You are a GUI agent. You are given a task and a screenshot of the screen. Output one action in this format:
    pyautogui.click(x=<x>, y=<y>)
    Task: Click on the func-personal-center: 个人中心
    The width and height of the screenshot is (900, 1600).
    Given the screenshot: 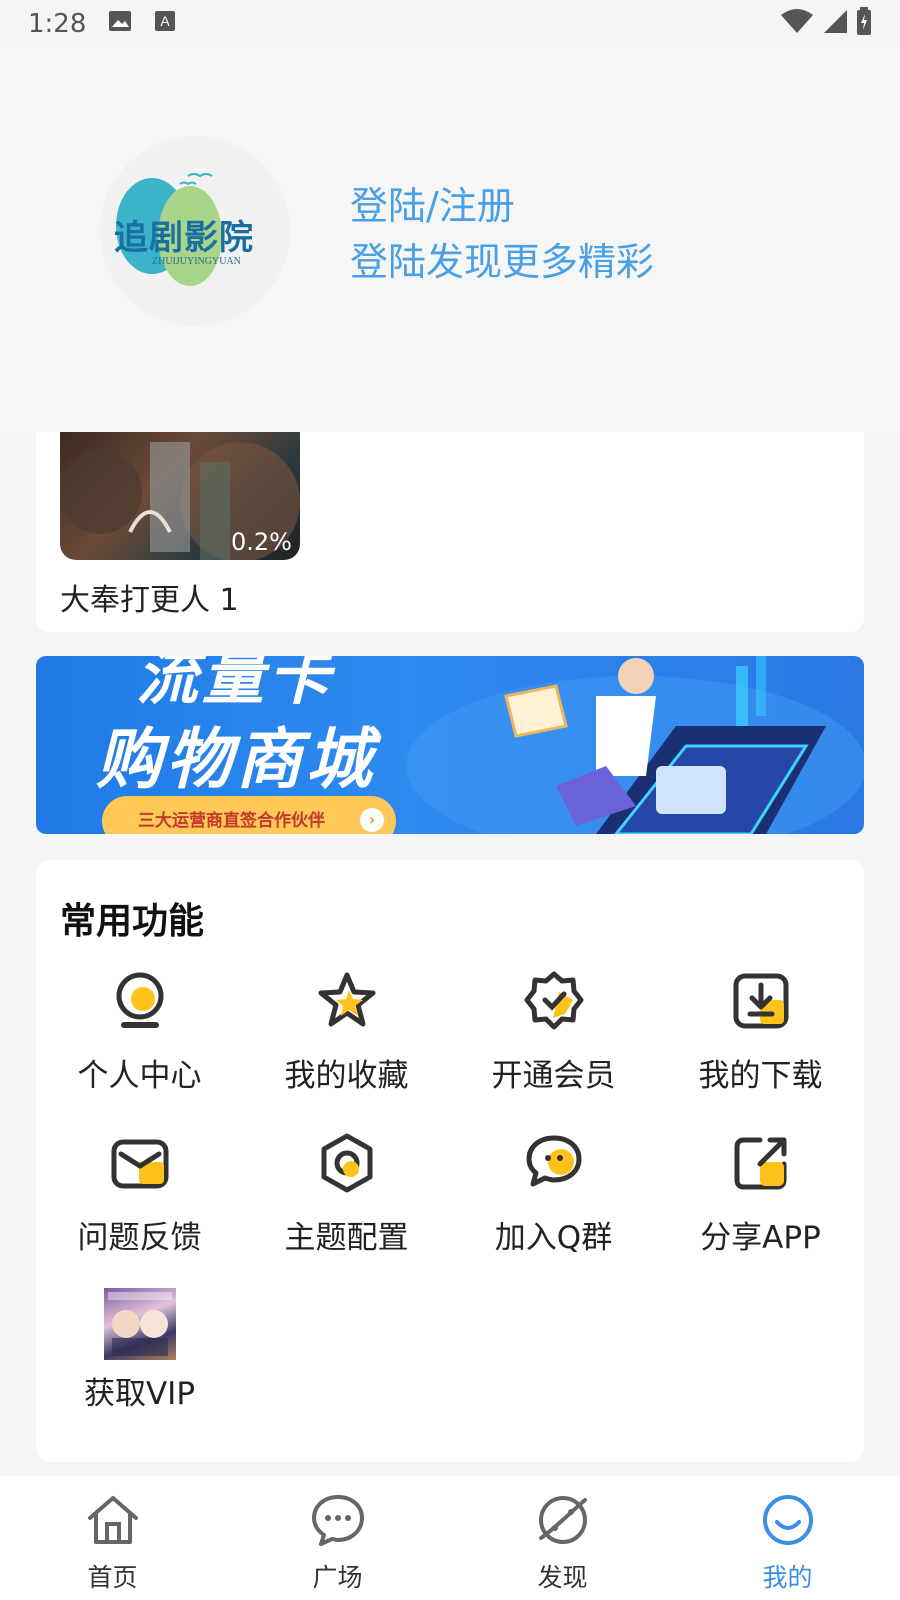 What is the action you would take?
    pyautogui.click(x=139, y=1040)
    